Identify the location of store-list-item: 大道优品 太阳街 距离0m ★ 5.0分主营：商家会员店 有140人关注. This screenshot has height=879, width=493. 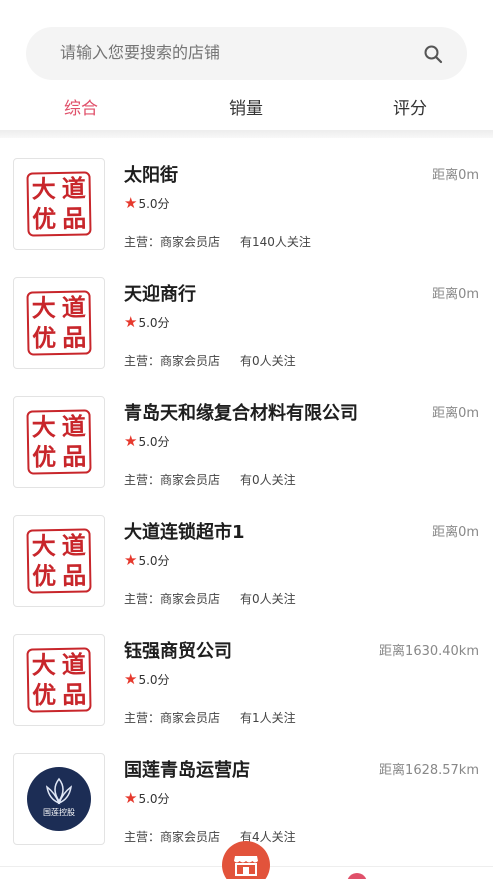
(246, 201).